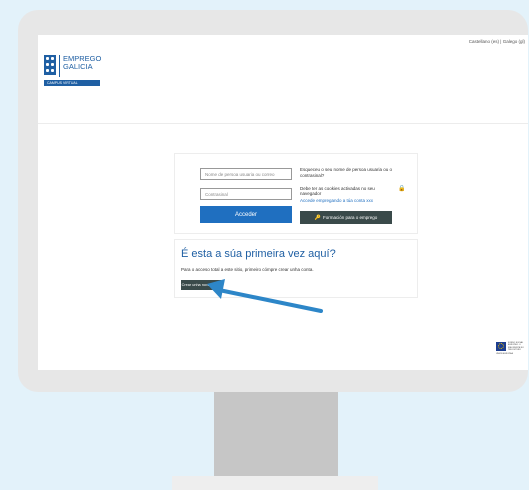 This screenshot has height=490, width=529. I want to click on arrow-shaft, so click(270, 300).